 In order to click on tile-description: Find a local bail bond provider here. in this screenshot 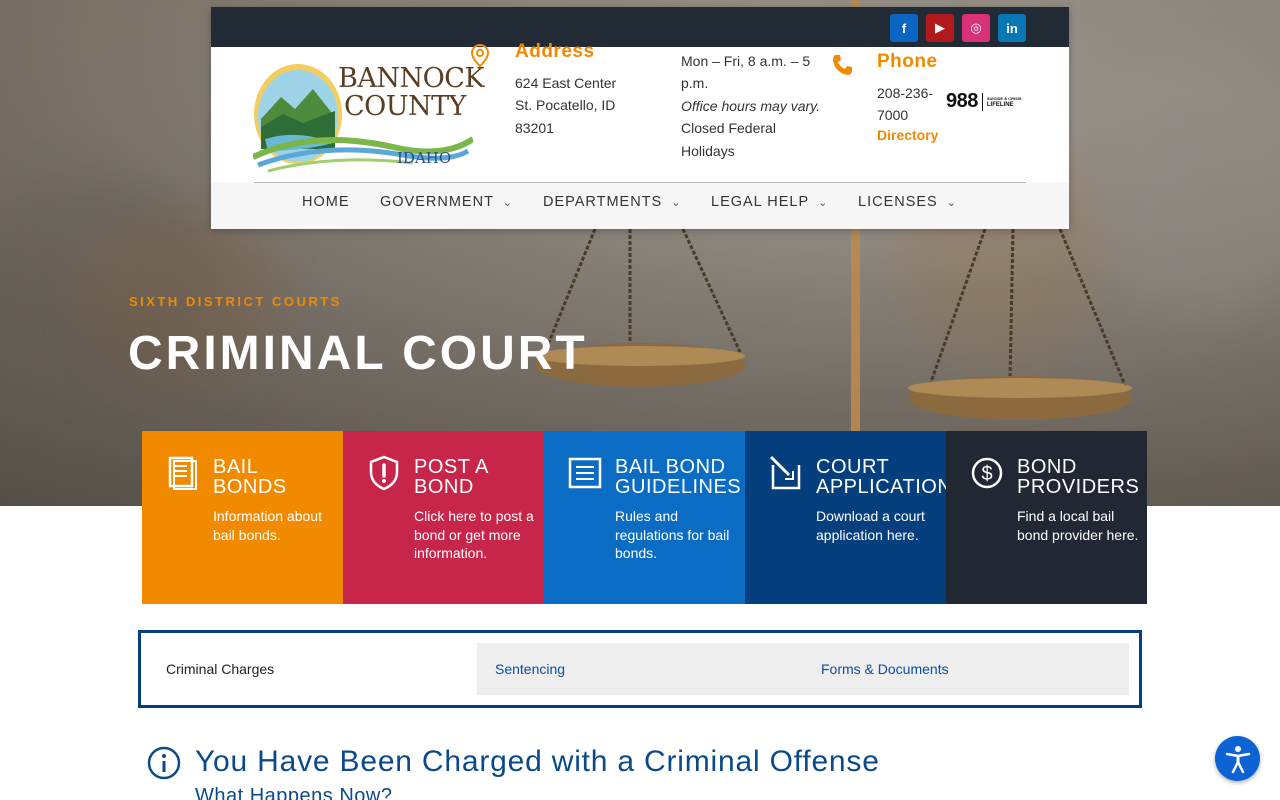, I will do `click(1078, 525)`.